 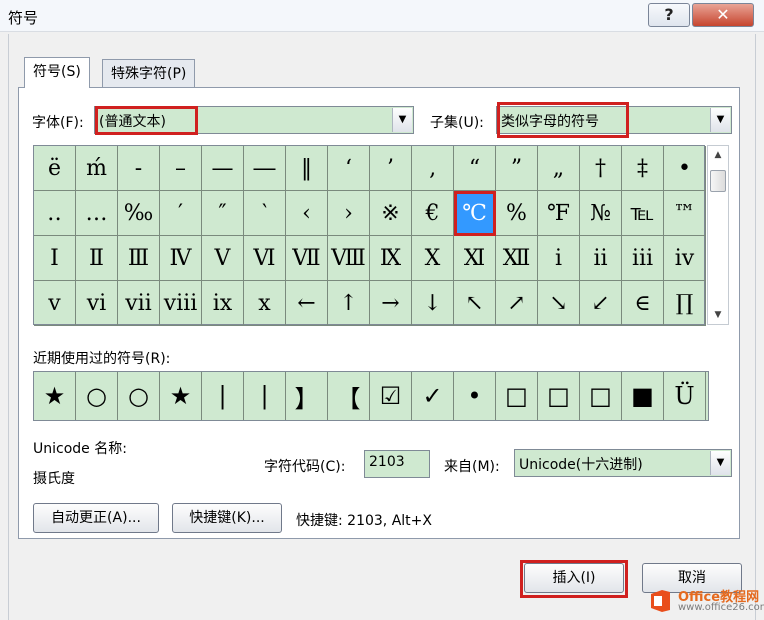 What do you see at coordinates (669, 15) in the screenshot?
I see `help-button: ?` at bounding box center [669, 15].